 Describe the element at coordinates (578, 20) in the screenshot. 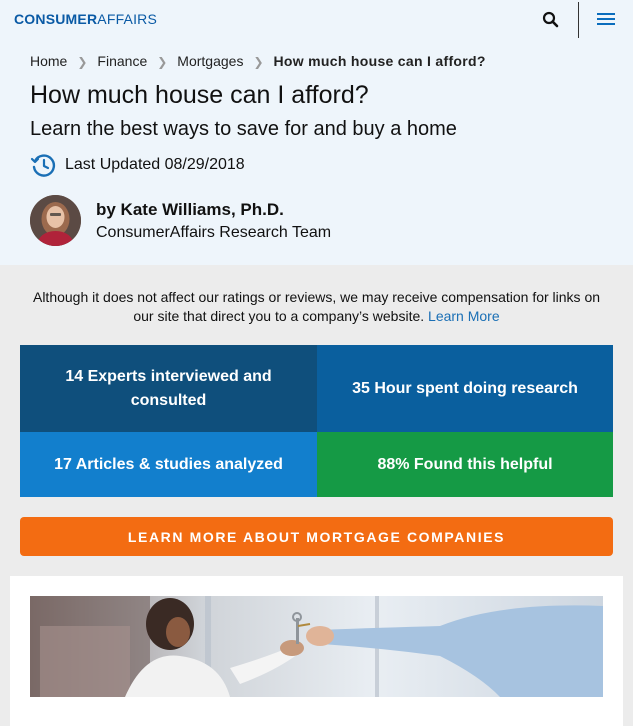

I see `nav-divider` at that location.